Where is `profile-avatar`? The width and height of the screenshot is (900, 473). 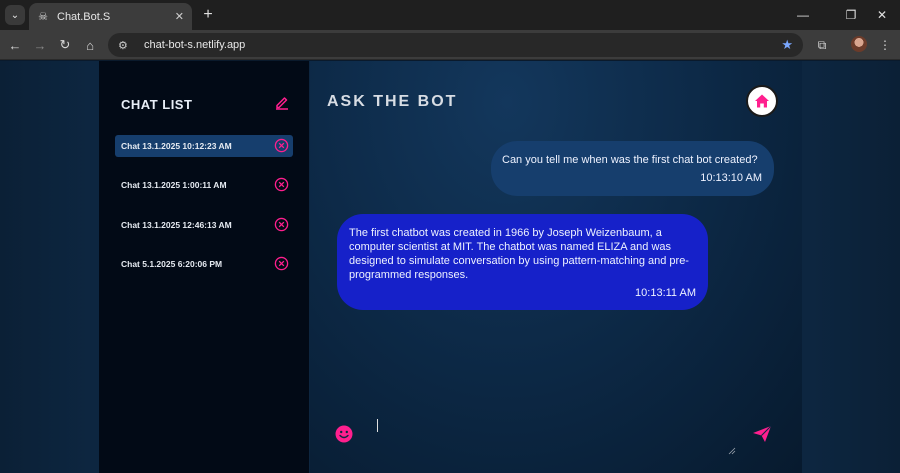 profile-avatar is located at coordinates (859, 44).